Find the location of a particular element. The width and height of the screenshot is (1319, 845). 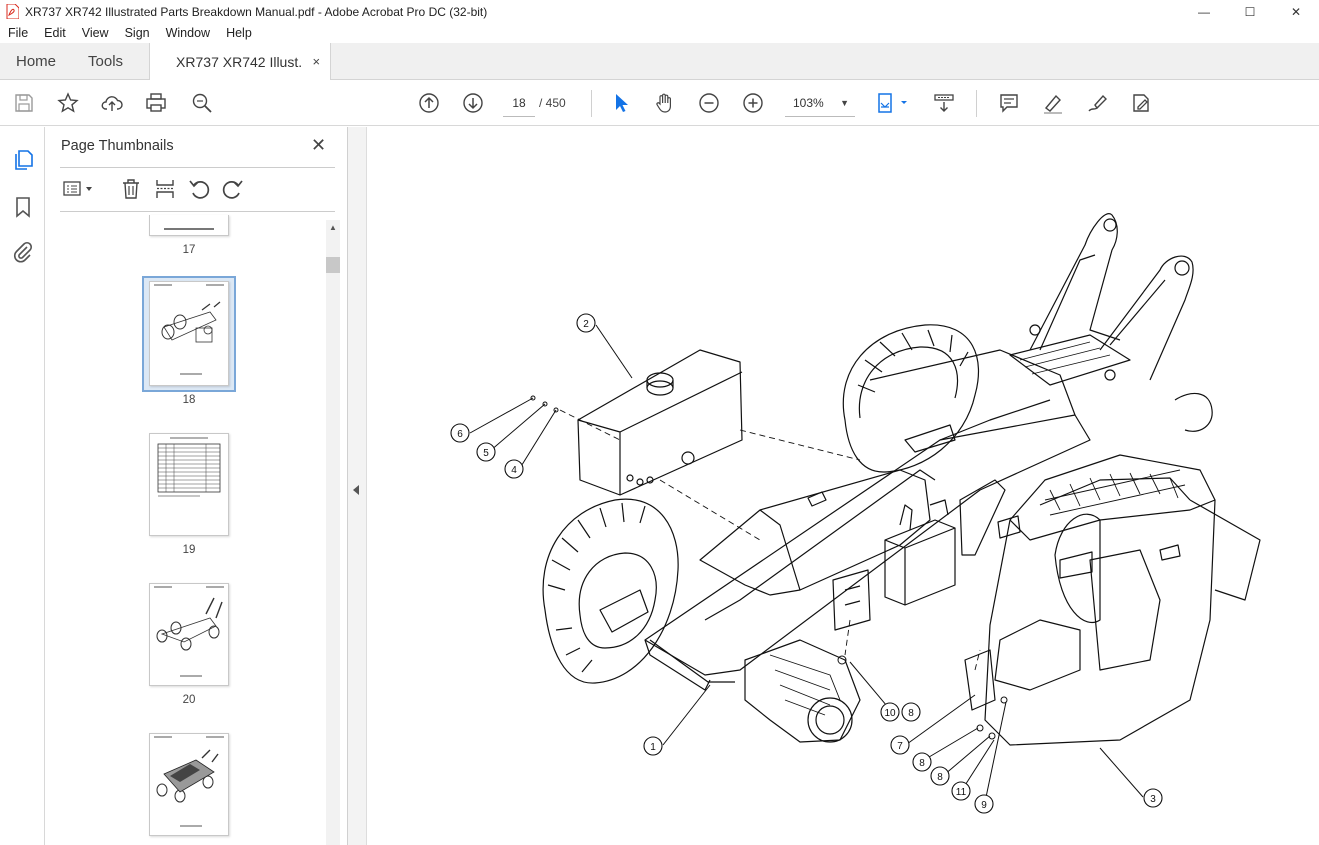

zoom-out-icon is located at coordinates (709, 103).